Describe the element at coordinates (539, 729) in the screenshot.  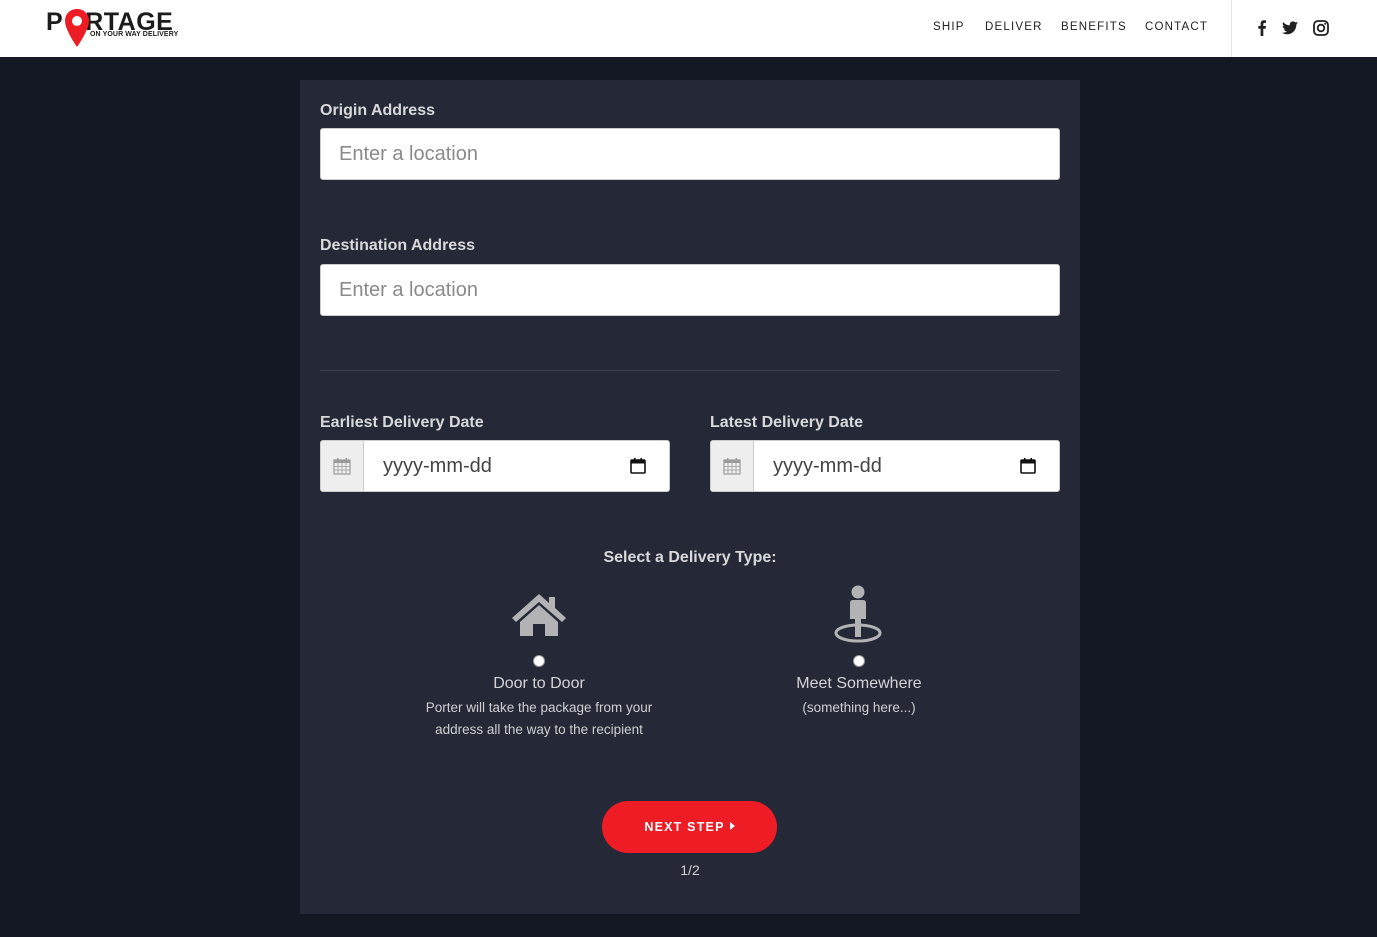
I see `description-line: address all the way to the recipient` at that location.